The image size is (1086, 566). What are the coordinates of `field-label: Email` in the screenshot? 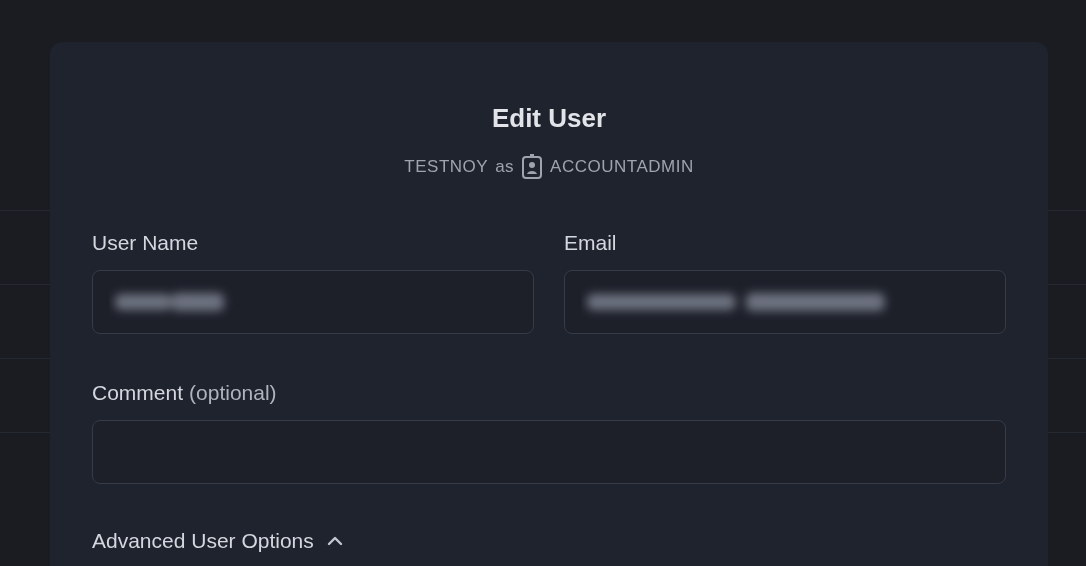 It's located at (590, 243).